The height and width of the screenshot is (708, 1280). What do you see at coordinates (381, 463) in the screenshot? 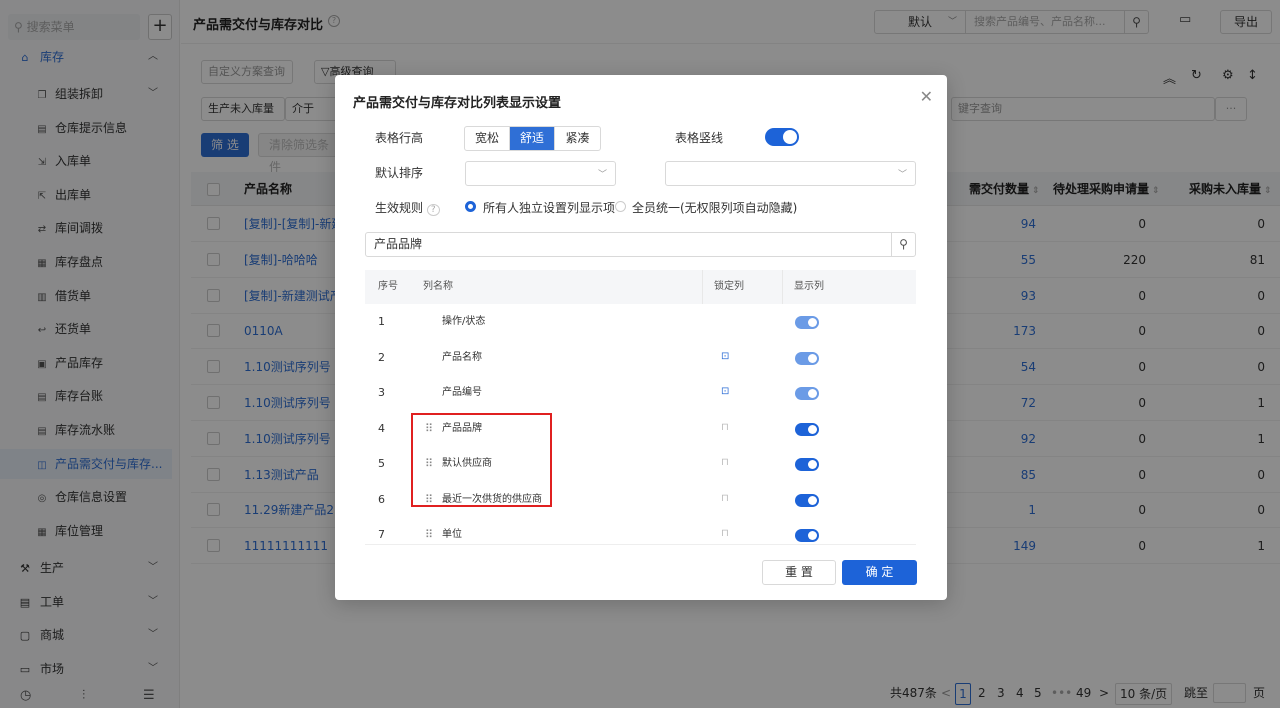
I see `column-no: 5` at bounding box center [381, 463].